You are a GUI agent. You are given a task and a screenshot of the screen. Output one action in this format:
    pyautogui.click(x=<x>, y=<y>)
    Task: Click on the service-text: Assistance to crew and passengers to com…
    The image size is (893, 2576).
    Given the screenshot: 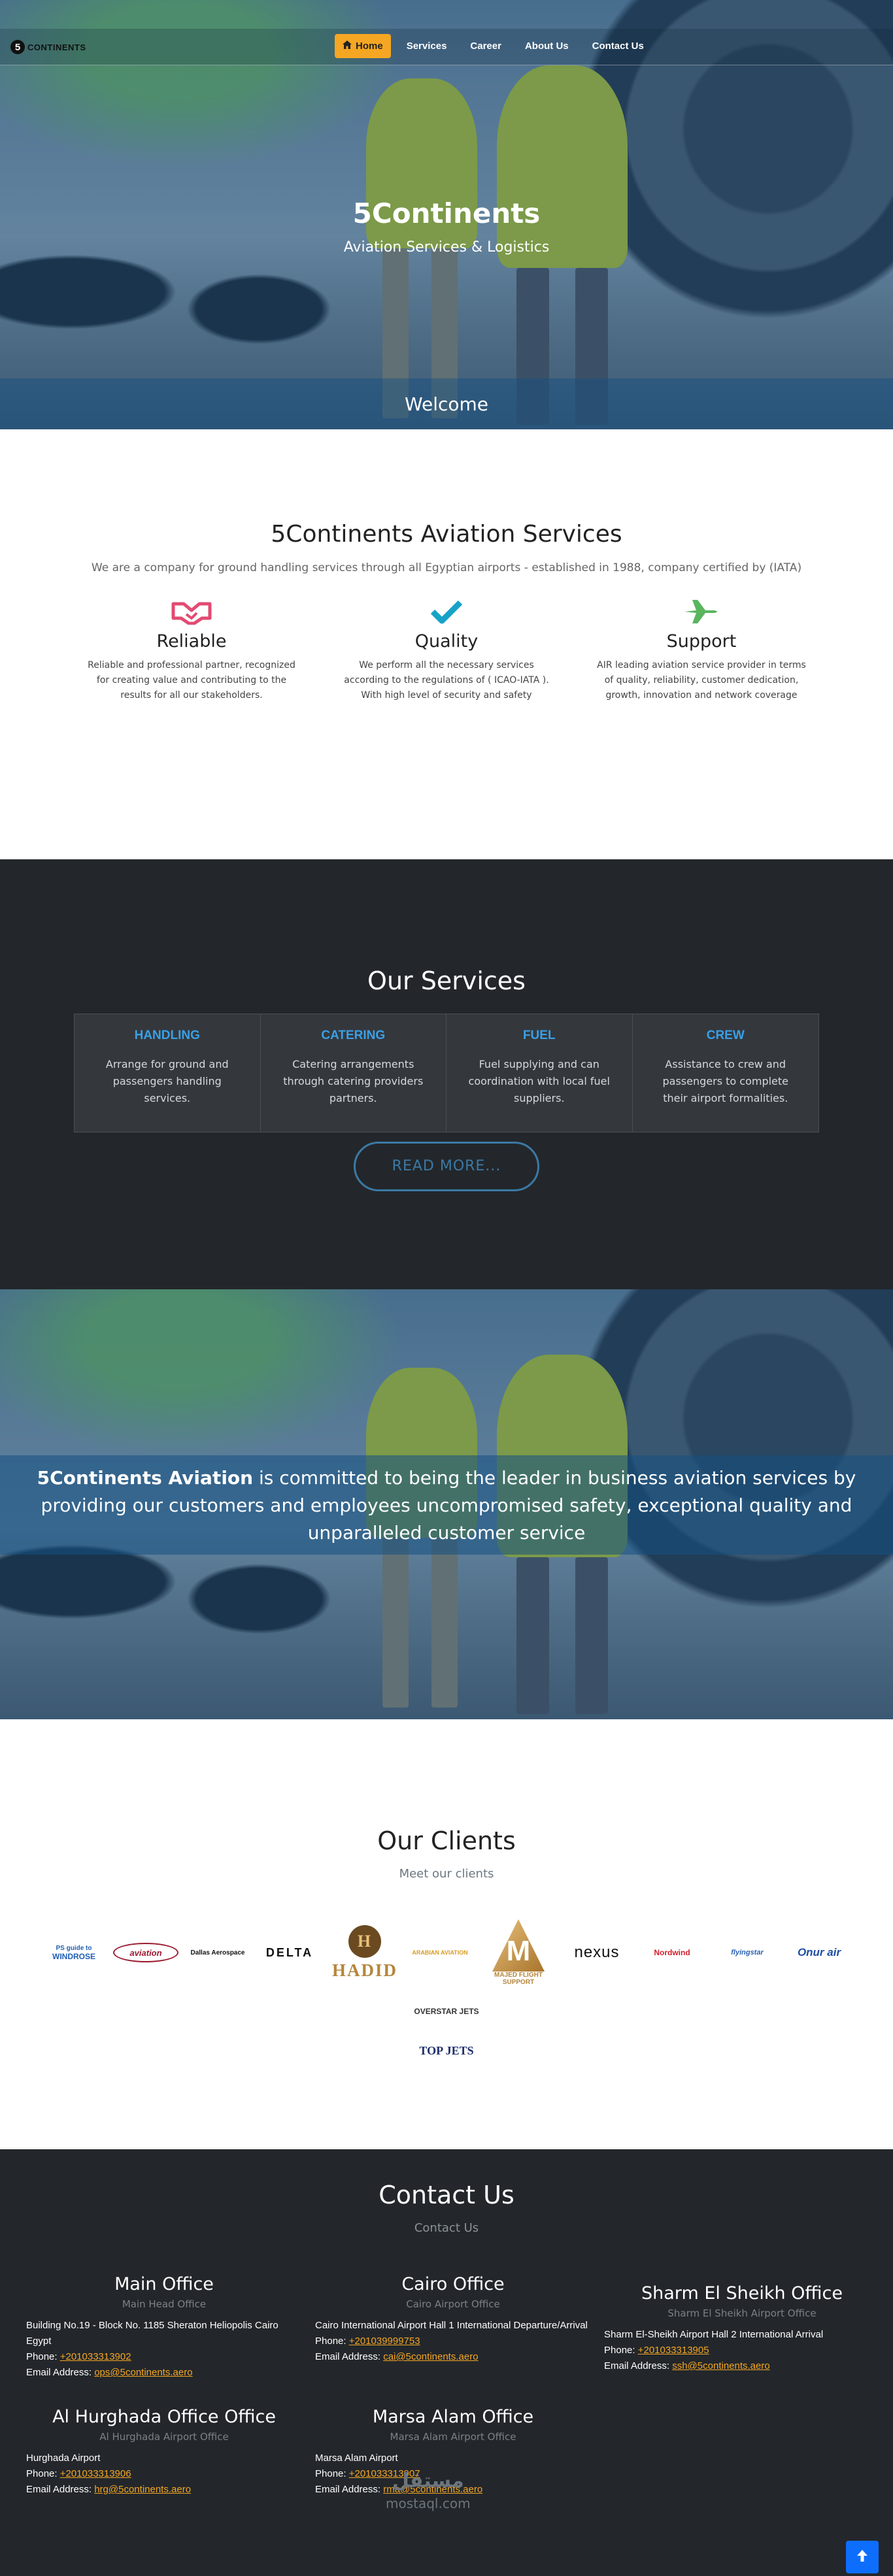 What is the action you would take?
    pyautogui.click(x=725, y=1081)
    